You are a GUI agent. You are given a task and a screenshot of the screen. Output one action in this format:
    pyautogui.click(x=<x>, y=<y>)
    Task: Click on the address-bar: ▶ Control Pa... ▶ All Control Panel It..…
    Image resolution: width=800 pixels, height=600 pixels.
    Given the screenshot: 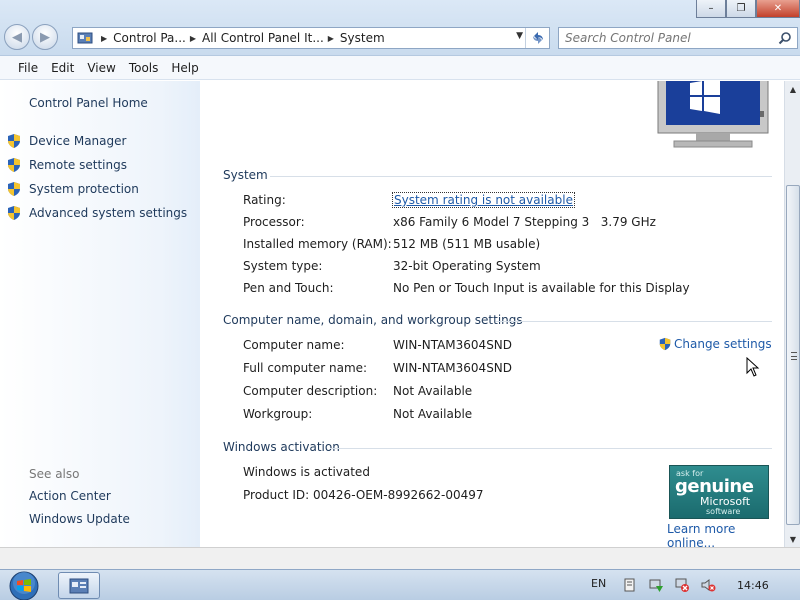 What is the action you would take?
    pyautogui.click(x=311, y=38)
    